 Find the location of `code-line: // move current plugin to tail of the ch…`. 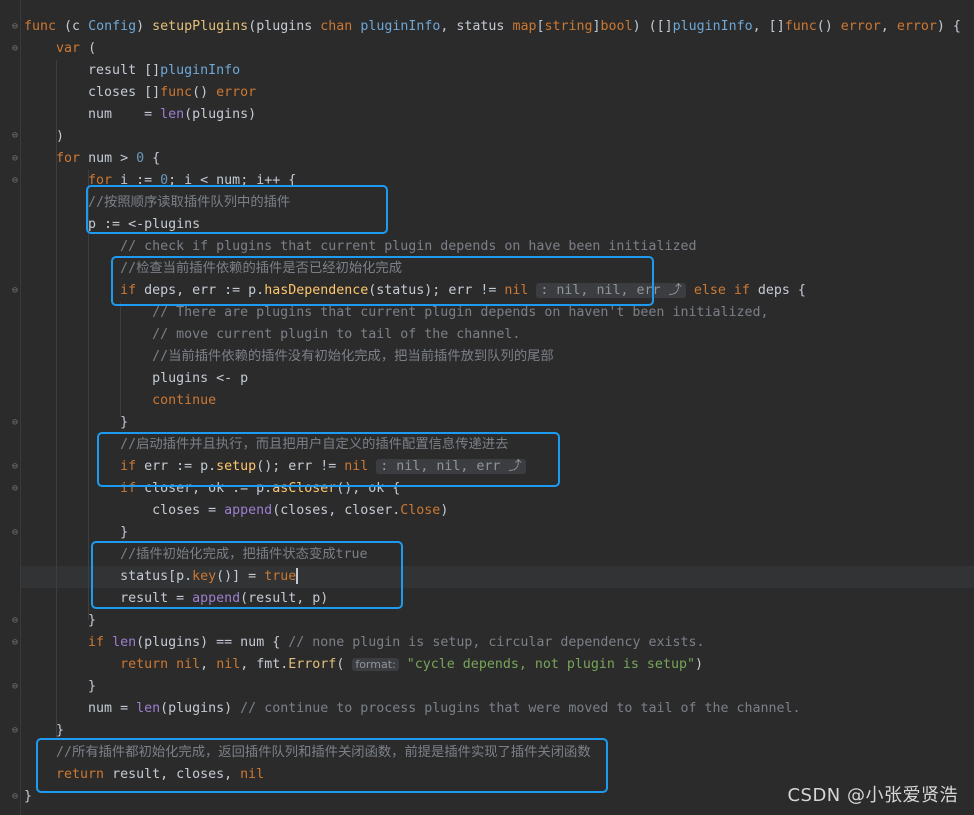

code-line: // move current plugin to tail of the ch… is located at coordinates (272, 335).